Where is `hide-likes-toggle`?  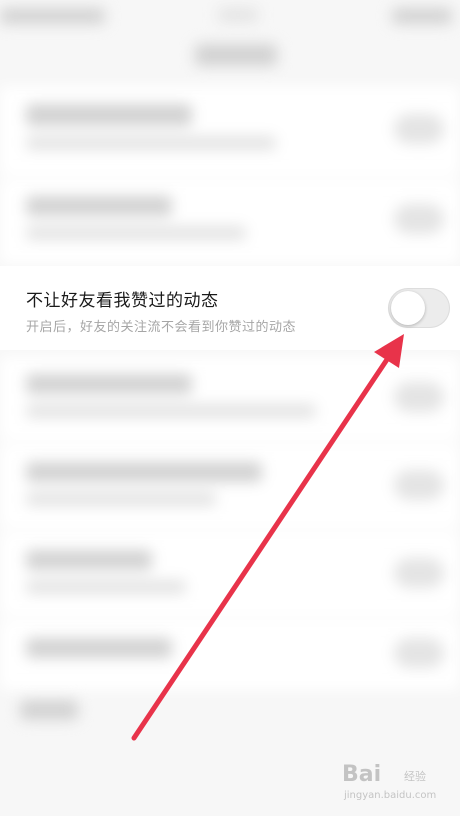 hide-likes-toggle is located at coordinates (419, 308).